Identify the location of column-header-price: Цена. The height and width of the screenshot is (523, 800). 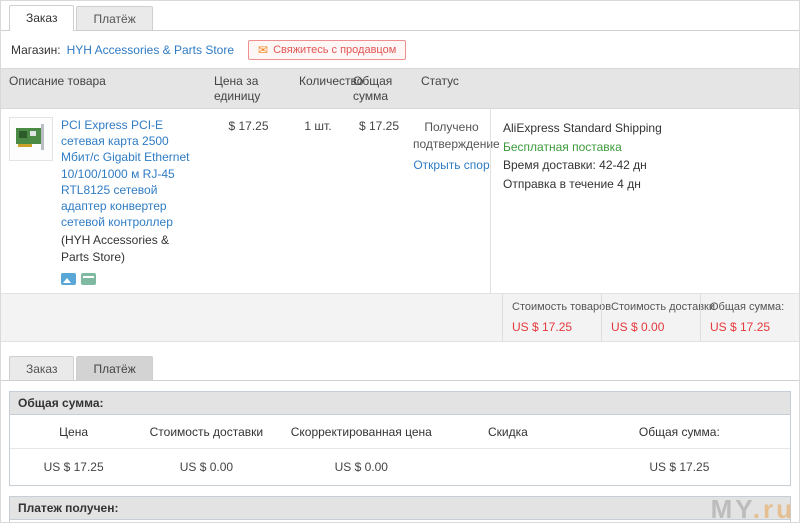
(74, 431).